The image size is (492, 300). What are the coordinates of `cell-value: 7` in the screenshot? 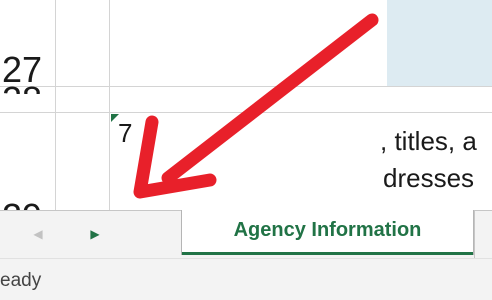 It's located at (125, 133).